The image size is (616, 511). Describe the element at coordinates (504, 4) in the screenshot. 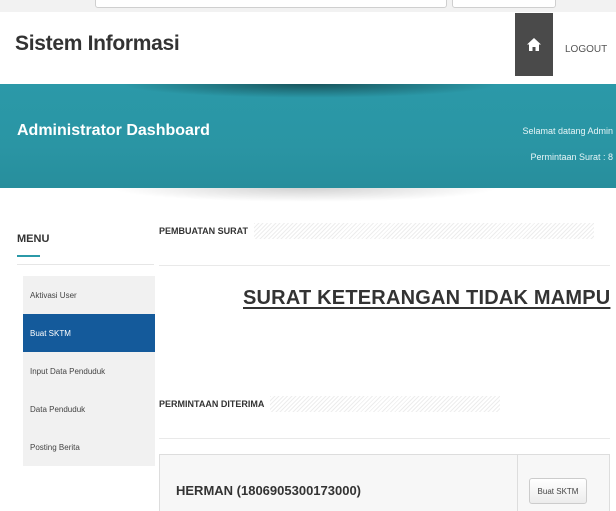

I see `top-input-field-secondary` at that location.